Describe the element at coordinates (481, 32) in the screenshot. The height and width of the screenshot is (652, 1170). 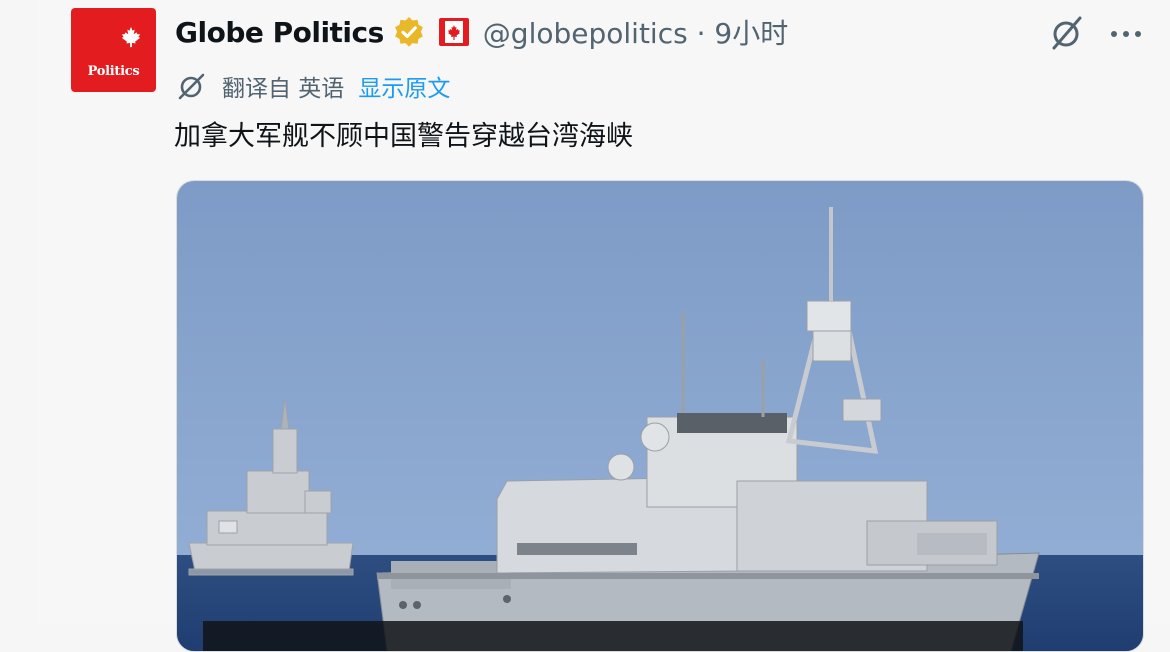
I see `tweet-header: Globe Politics @globepolitics · 9小时` at that location.